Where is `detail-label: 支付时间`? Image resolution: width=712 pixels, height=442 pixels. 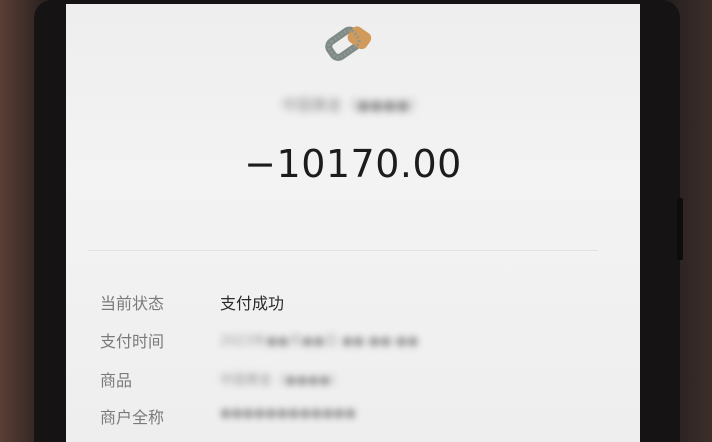
detail-label: 支付时间 is located at coordinates (132, 341).